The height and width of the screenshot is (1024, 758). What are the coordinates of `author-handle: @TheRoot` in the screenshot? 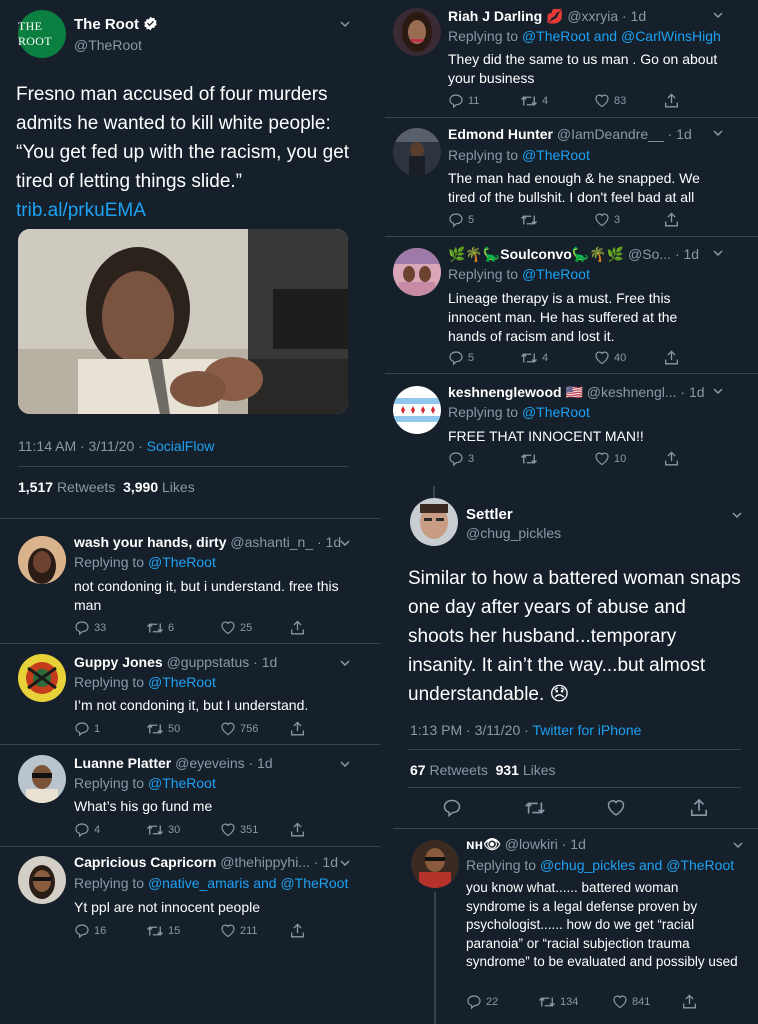 It's located at (108, 45).